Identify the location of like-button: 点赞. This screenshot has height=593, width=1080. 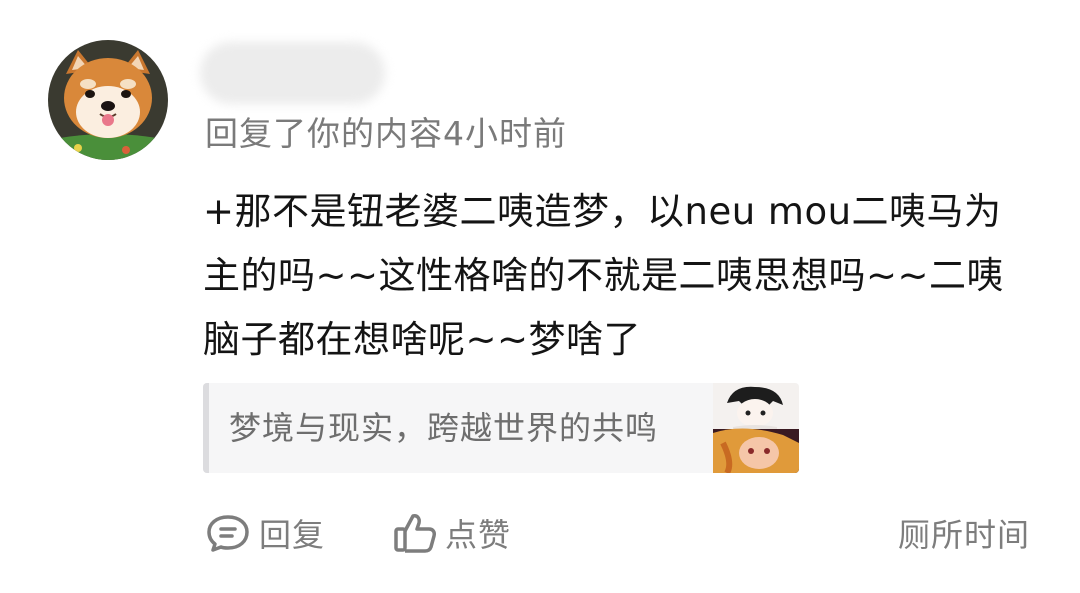
(452, 533).